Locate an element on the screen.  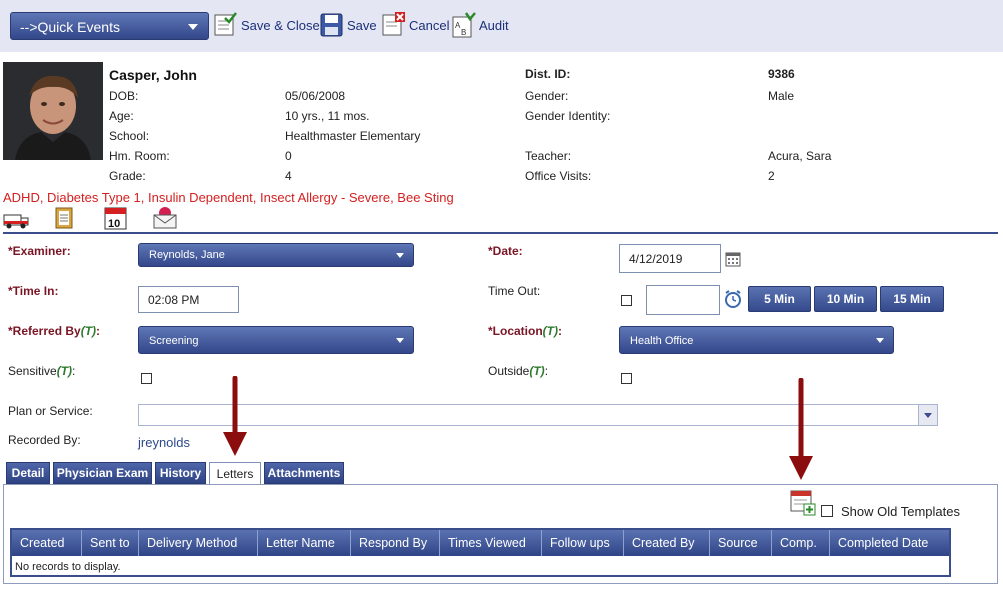
ambulance-icon is located at coordinates (16, 221).